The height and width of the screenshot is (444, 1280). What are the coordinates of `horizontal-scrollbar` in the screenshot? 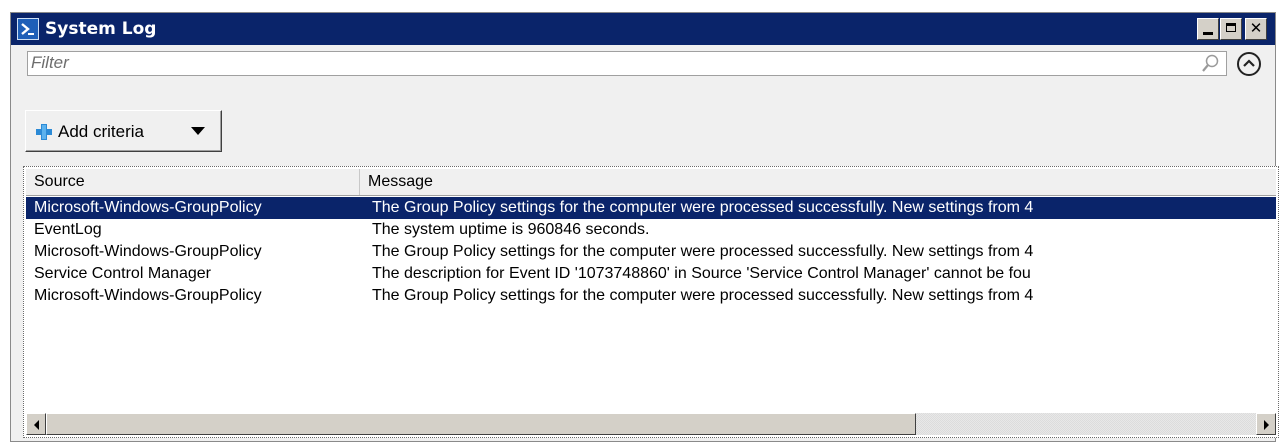 It's located at (651, 424).